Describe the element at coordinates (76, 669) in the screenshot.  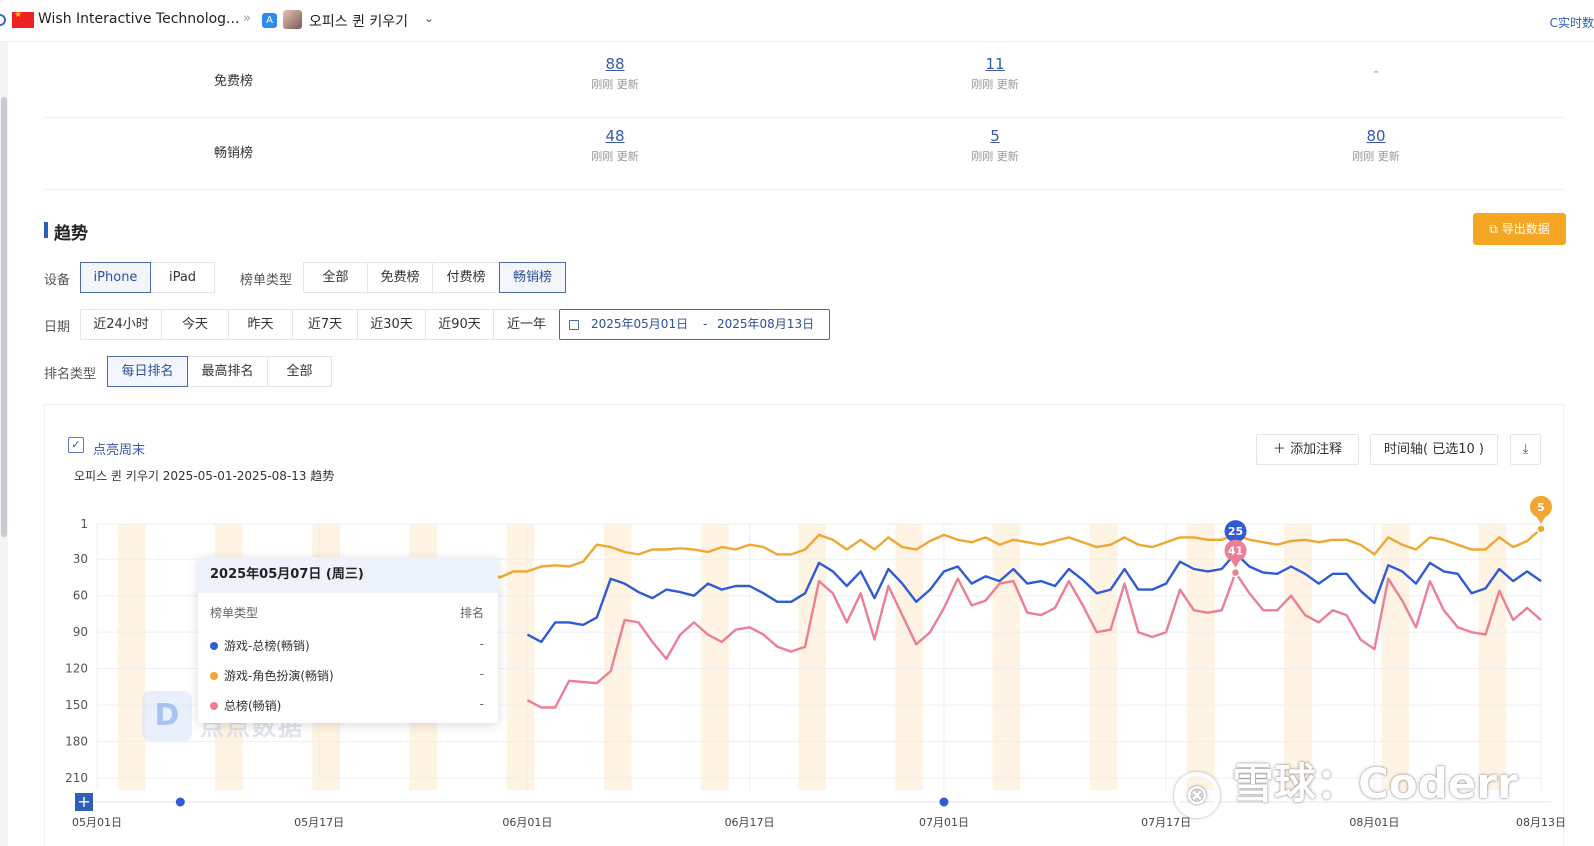
I see `y-tick-label: 120` at that location.